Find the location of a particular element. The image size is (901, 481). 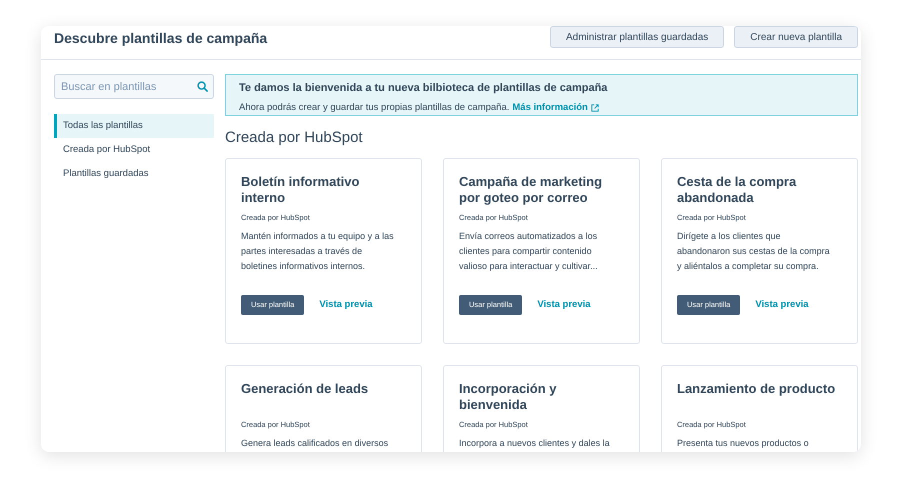

sidebar-item: Todas las plantillas is located at coordinates (134, 126).